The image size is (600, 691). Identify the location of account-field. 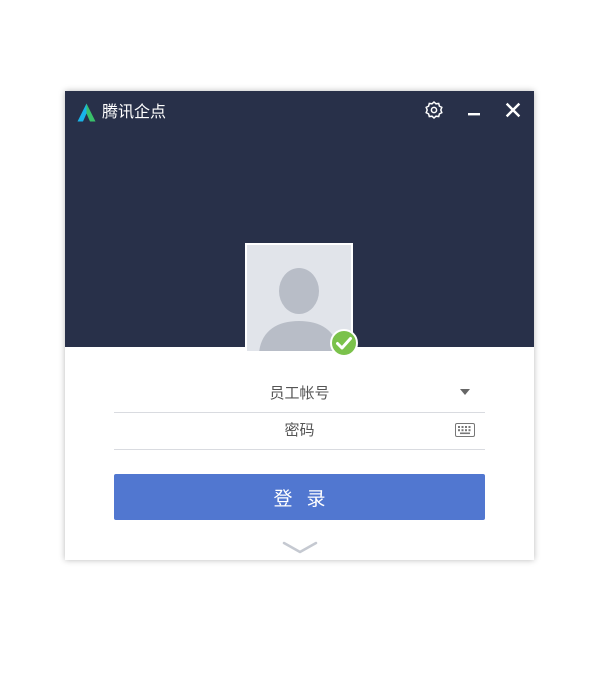
(299, 394).